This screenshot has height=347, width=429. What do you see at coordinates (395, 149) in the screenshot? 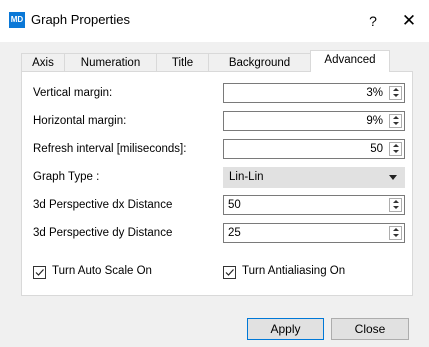
I see `refresh-interval-spin-arrows` at bounding box center [395, 149].